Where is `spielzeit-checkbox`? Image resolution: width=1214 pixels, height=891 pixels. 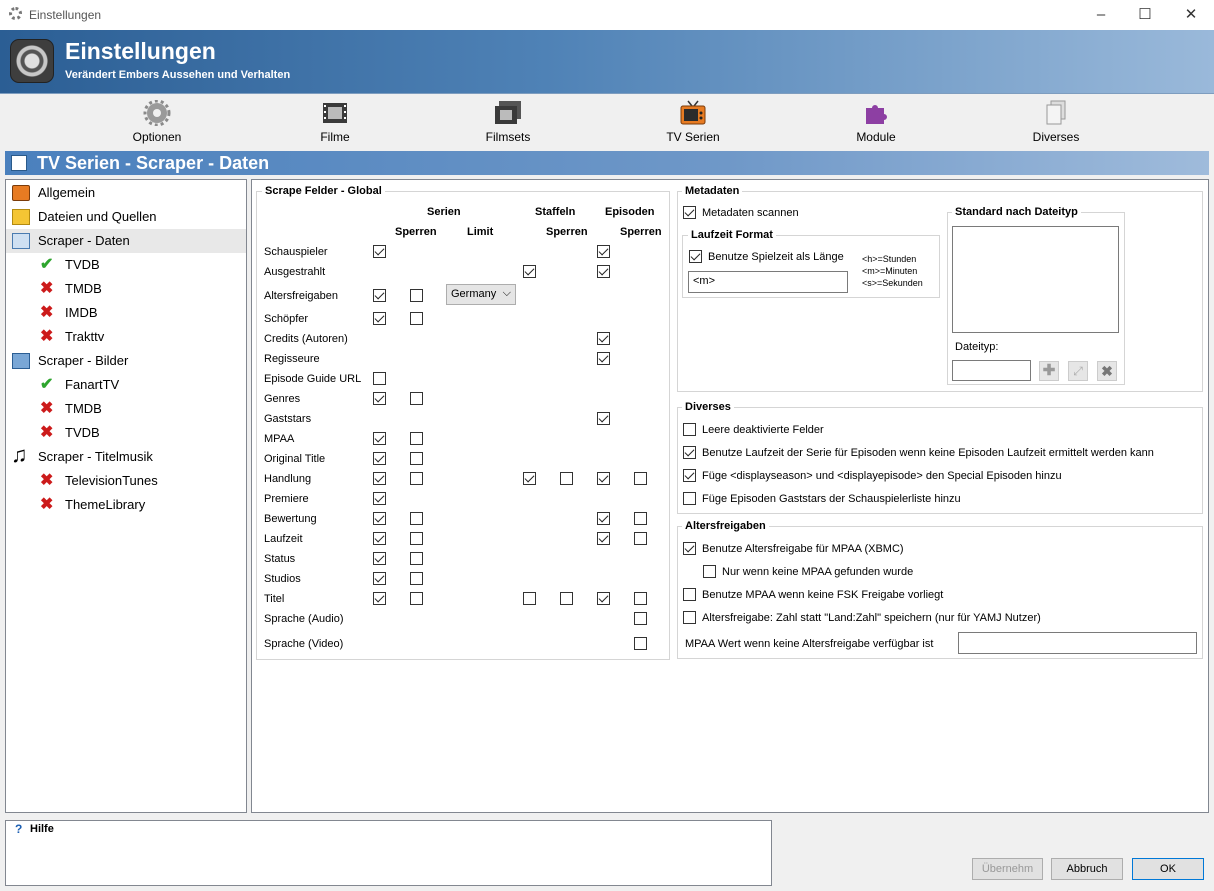
spielzeit-checkbox is located at coordinates (695, 256).